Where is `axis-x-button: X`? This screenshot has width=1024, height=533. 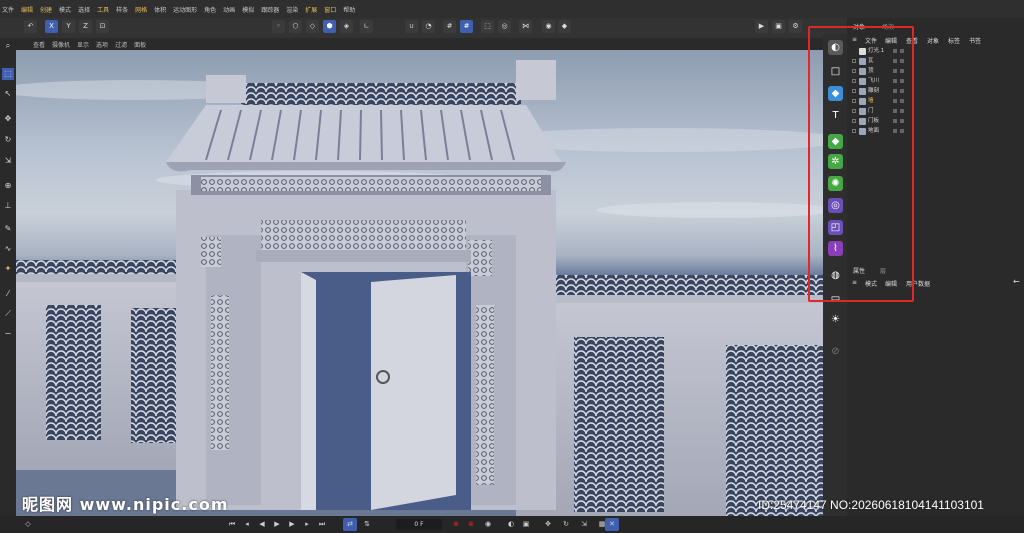 axis-x-button: X is located at coordinates (51, 26).